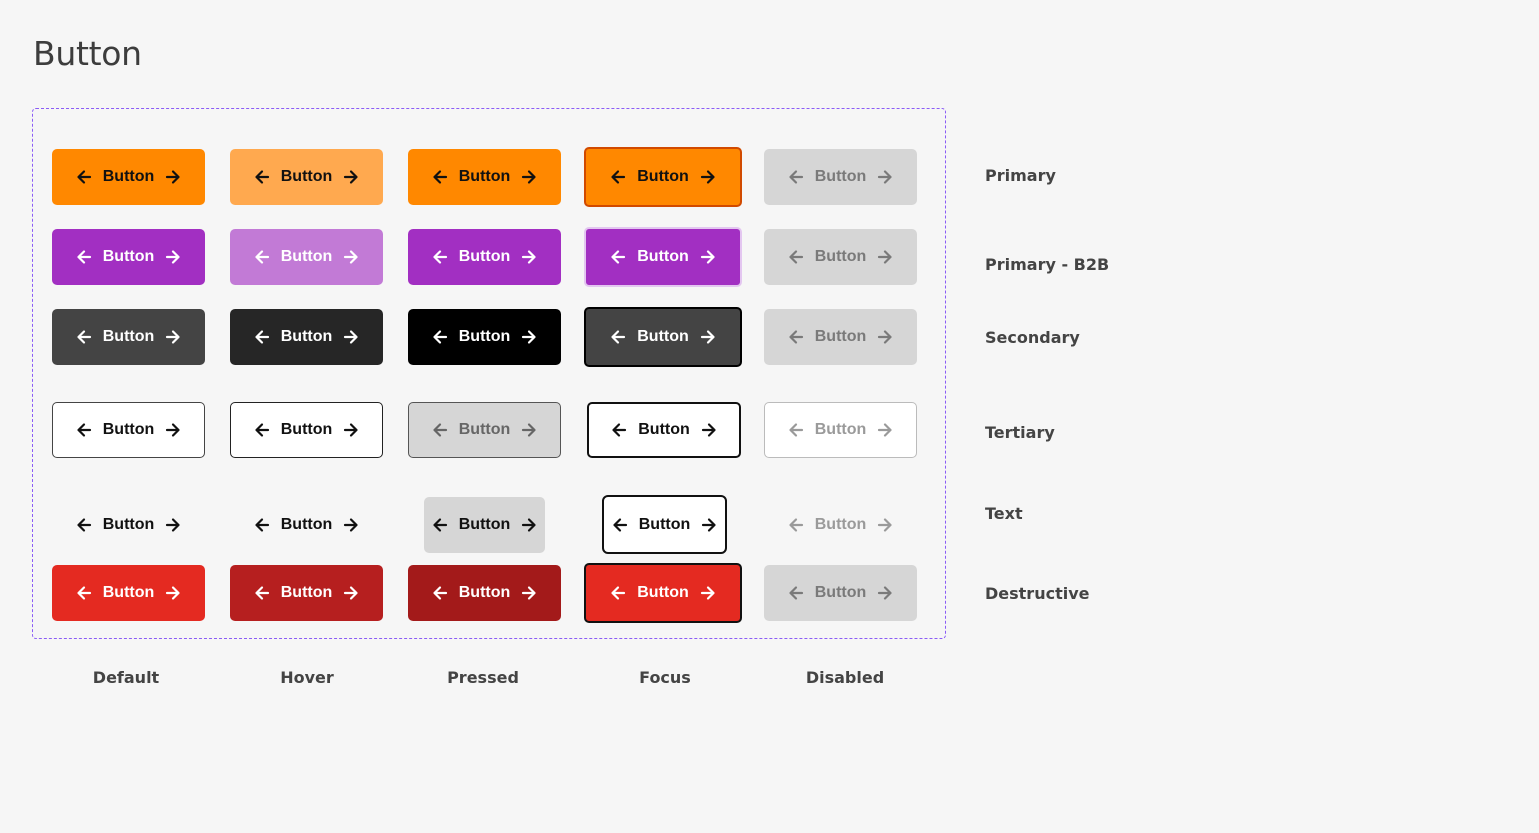 The height and width of the screenshot is (833, 1539). I want to click on primary-focus-button: Button, so click(663, 177).